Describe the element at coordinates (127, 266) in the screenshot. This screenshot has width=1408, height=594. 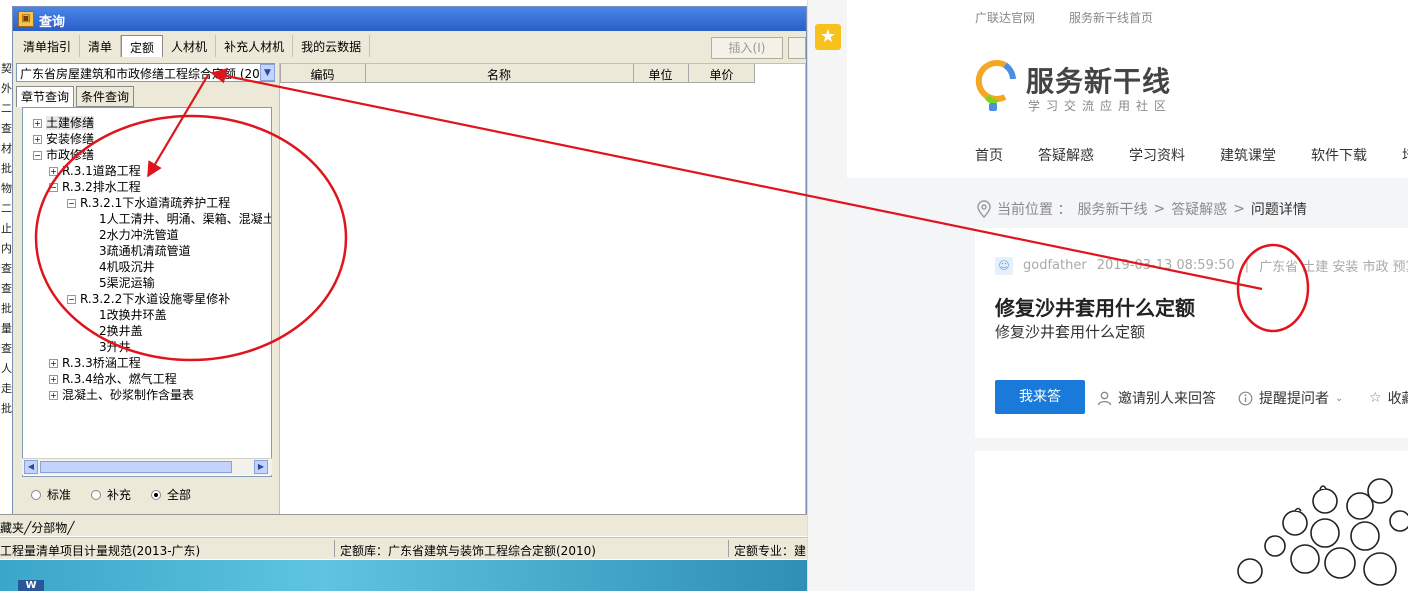
I see `tree-node: 4机吸沉井` at that location.